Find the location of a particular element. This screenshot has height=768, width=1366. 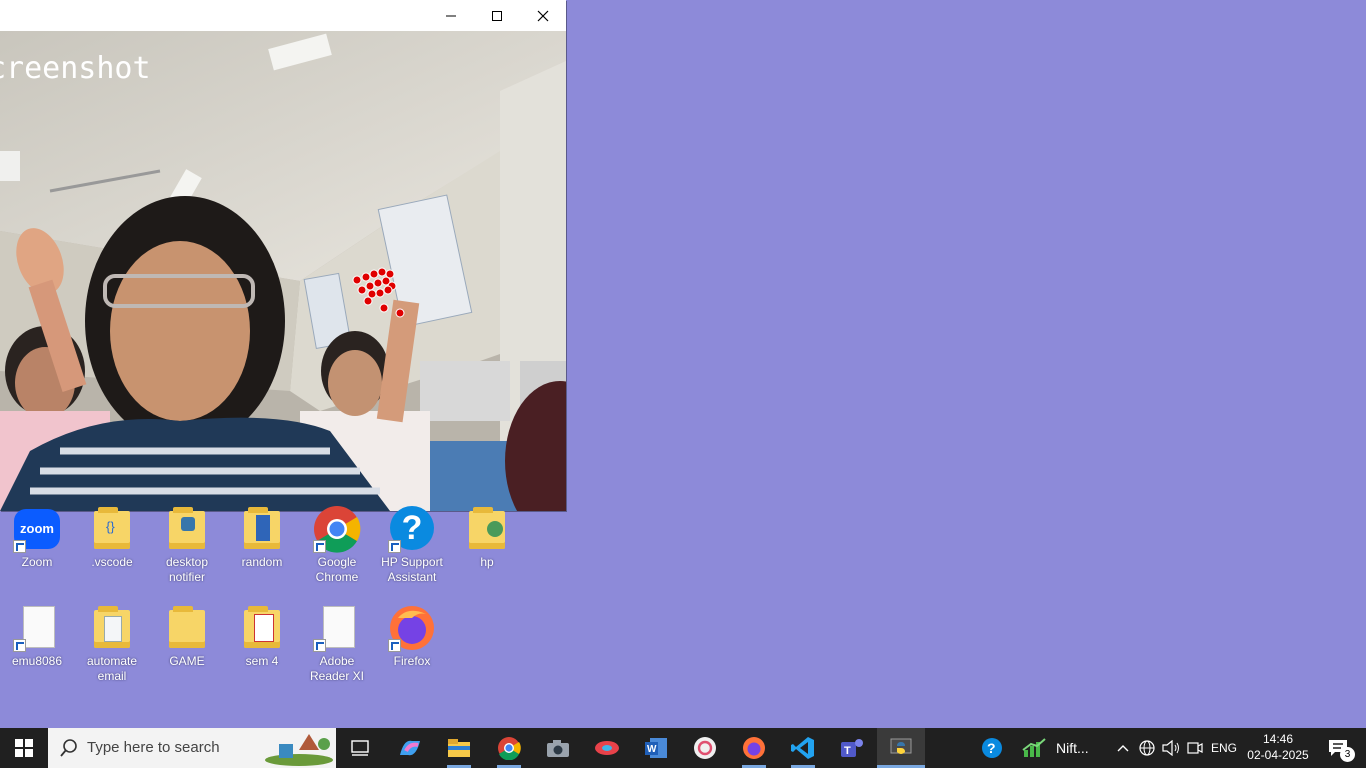

task-view-button is located at coordinates (360, 748).